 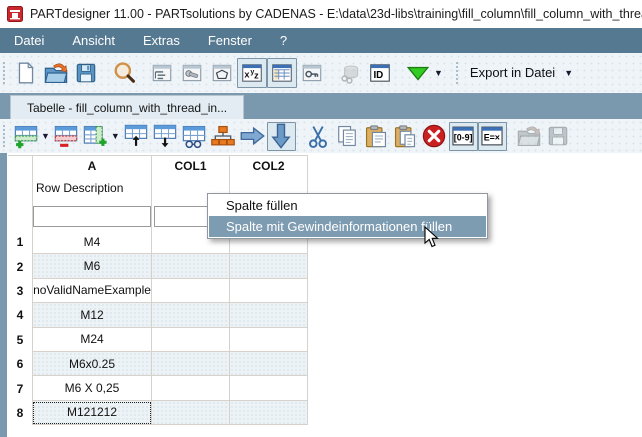 I want to click on row-number: 1, so click(x=20, y=242).